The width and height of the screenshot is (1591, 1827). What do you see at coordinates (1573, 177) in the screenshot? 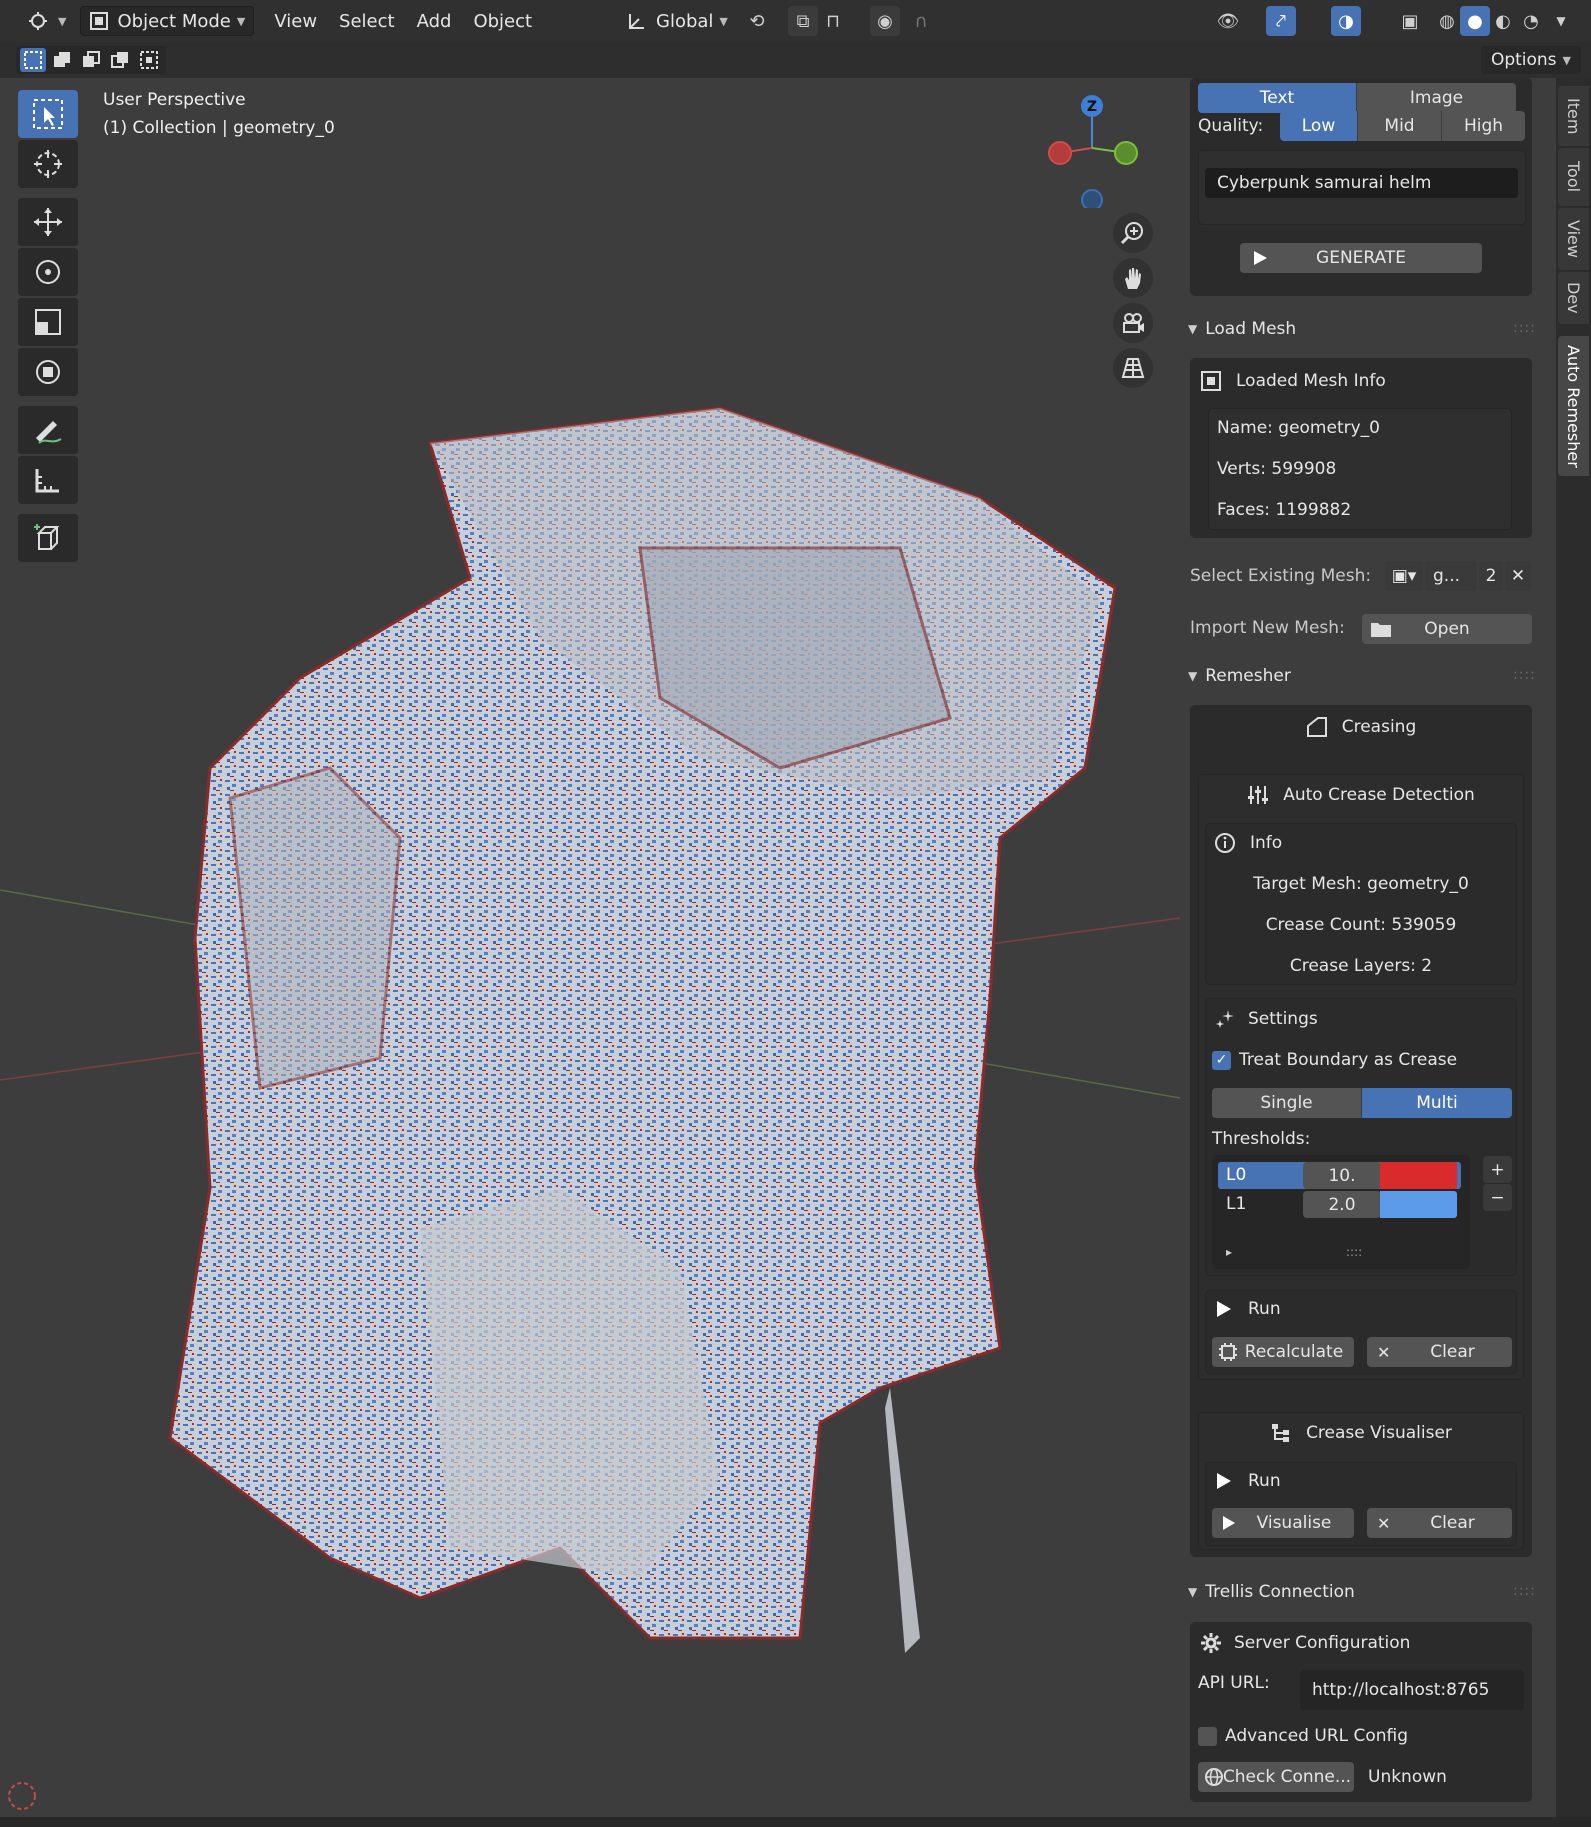
I see `tab-tool: Tool` at bounding box center [1573, 177].